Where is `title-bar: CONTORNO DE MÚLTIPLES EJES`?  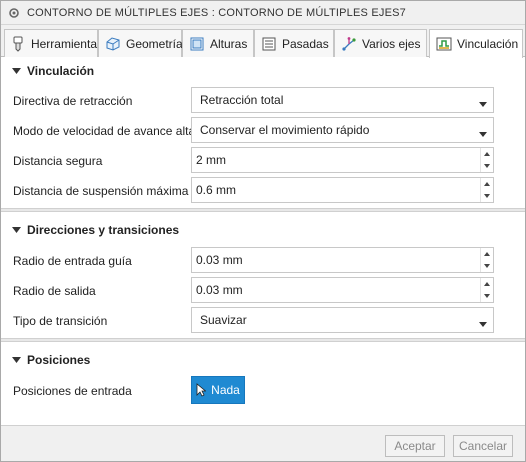 title-bar: CONTORNO DE MÚLTIPLES EJES is located at coordinates (263, 13).